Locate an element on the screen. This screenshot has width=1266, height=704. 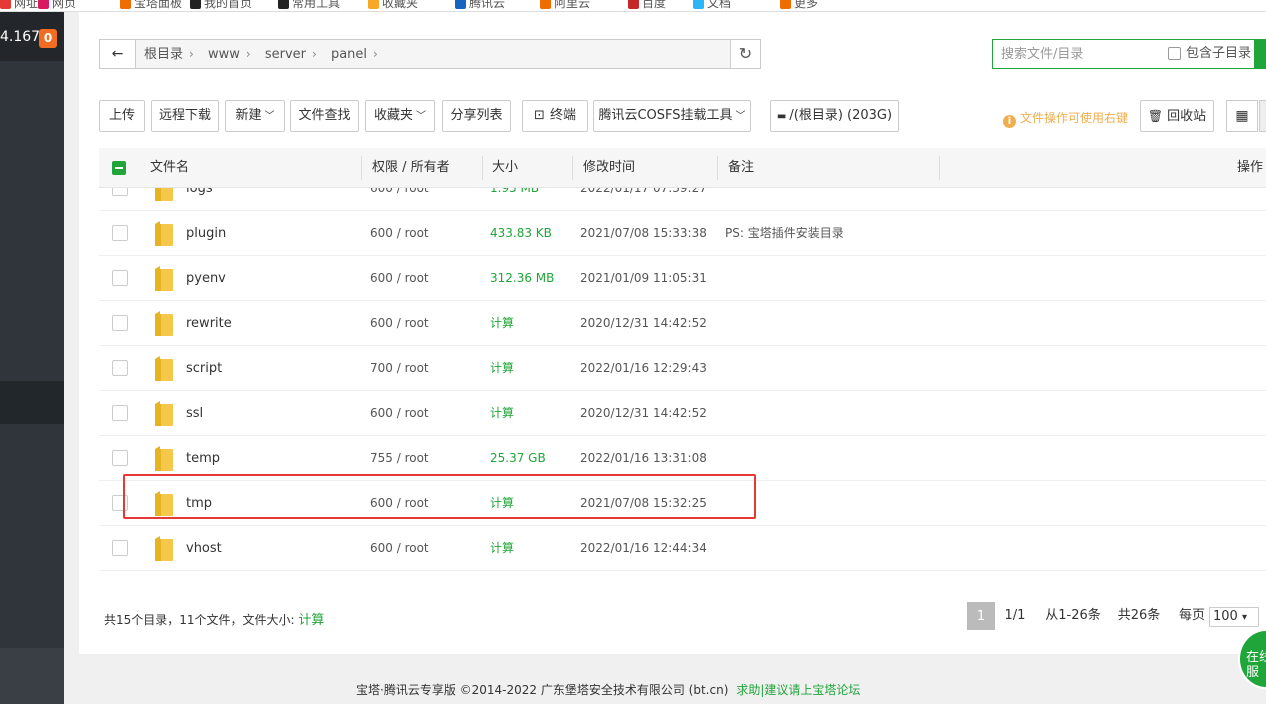
table-row: script 700 / root 计算 2022/01/16 12:29:43 is located at coordinates (682, 368).